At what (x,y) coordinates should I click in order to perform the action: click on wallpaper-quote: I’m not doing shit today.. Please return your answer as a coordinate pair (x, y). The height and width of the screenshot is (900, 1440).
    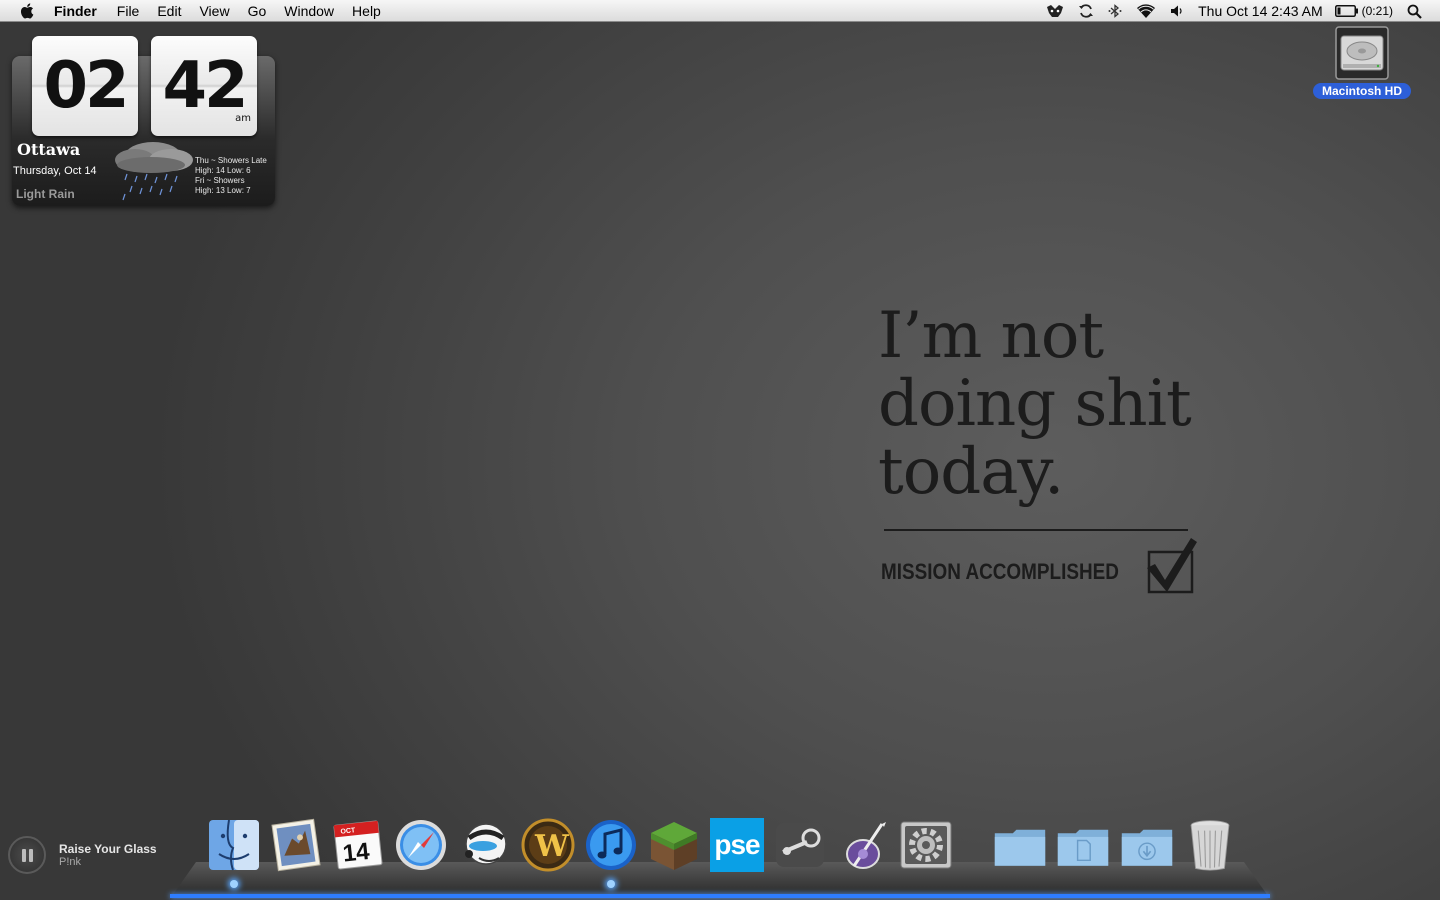
    Looking at the image, I should click on (1035, 404).